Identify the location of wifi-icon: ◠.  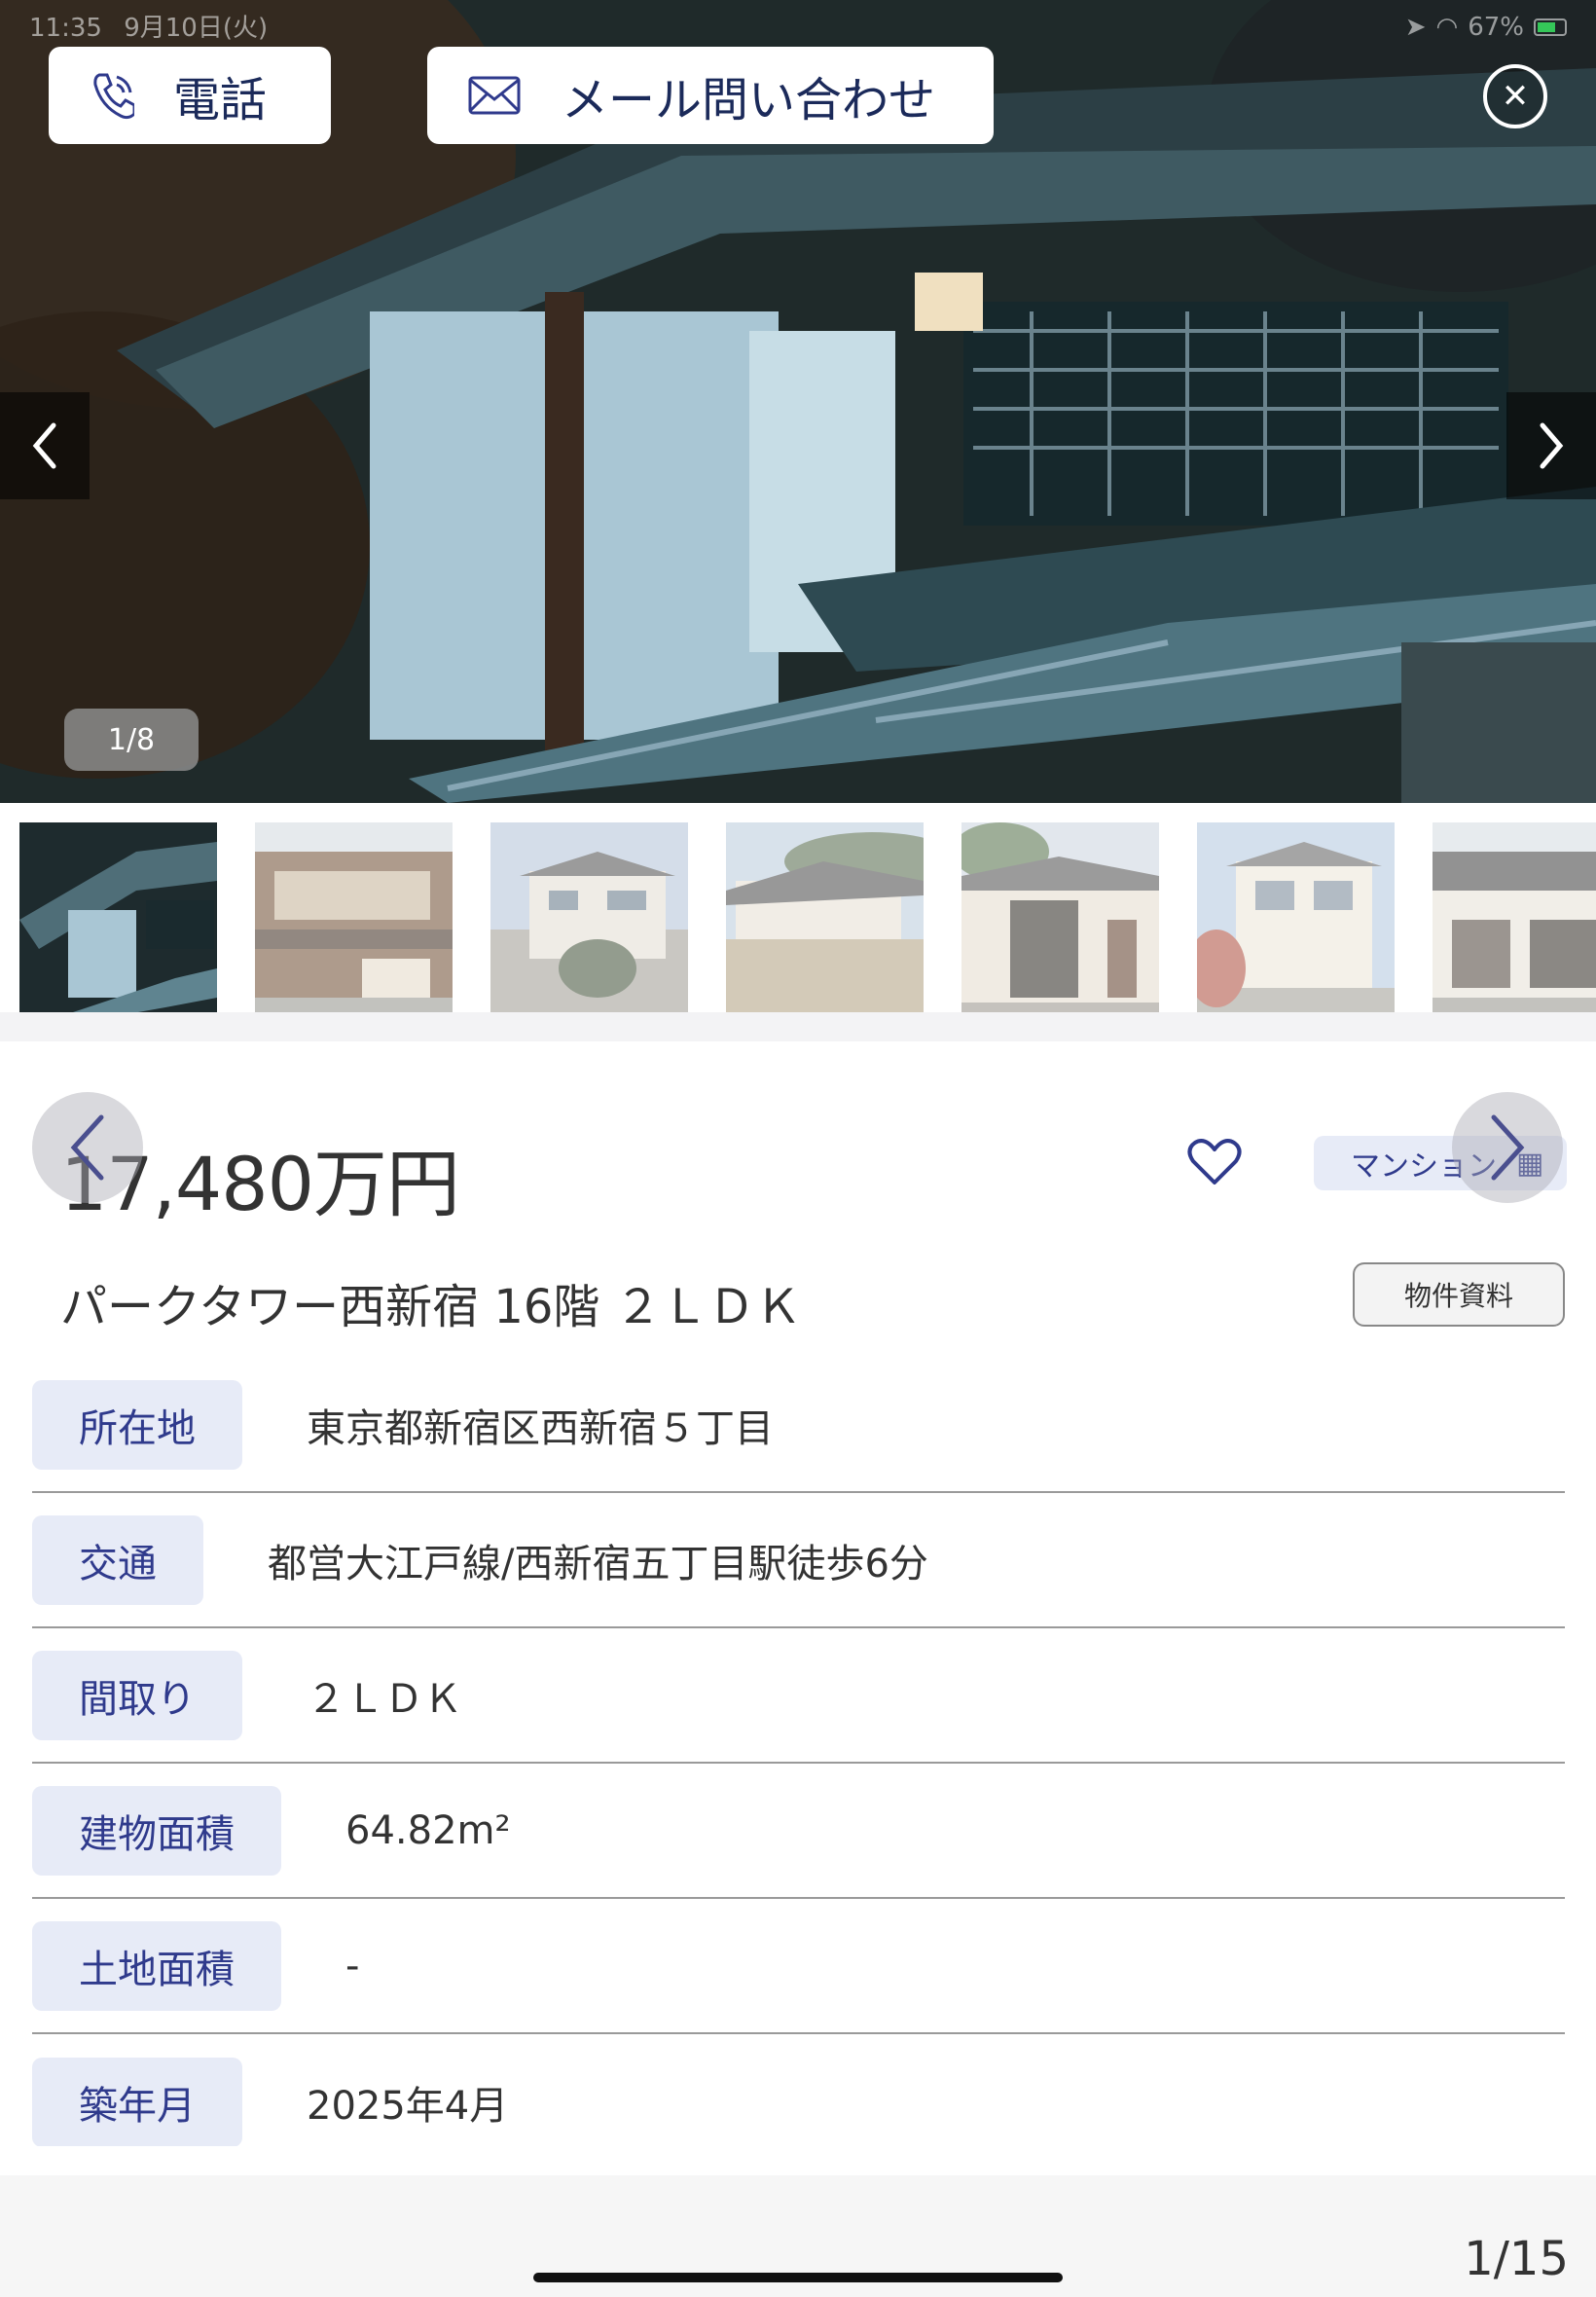
(1447, 27).